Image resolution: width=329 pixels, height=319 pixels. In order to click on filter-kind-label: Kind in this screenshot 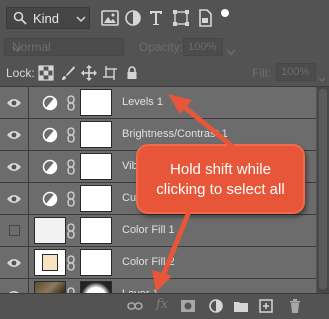, I will do `click(46, 18)`.